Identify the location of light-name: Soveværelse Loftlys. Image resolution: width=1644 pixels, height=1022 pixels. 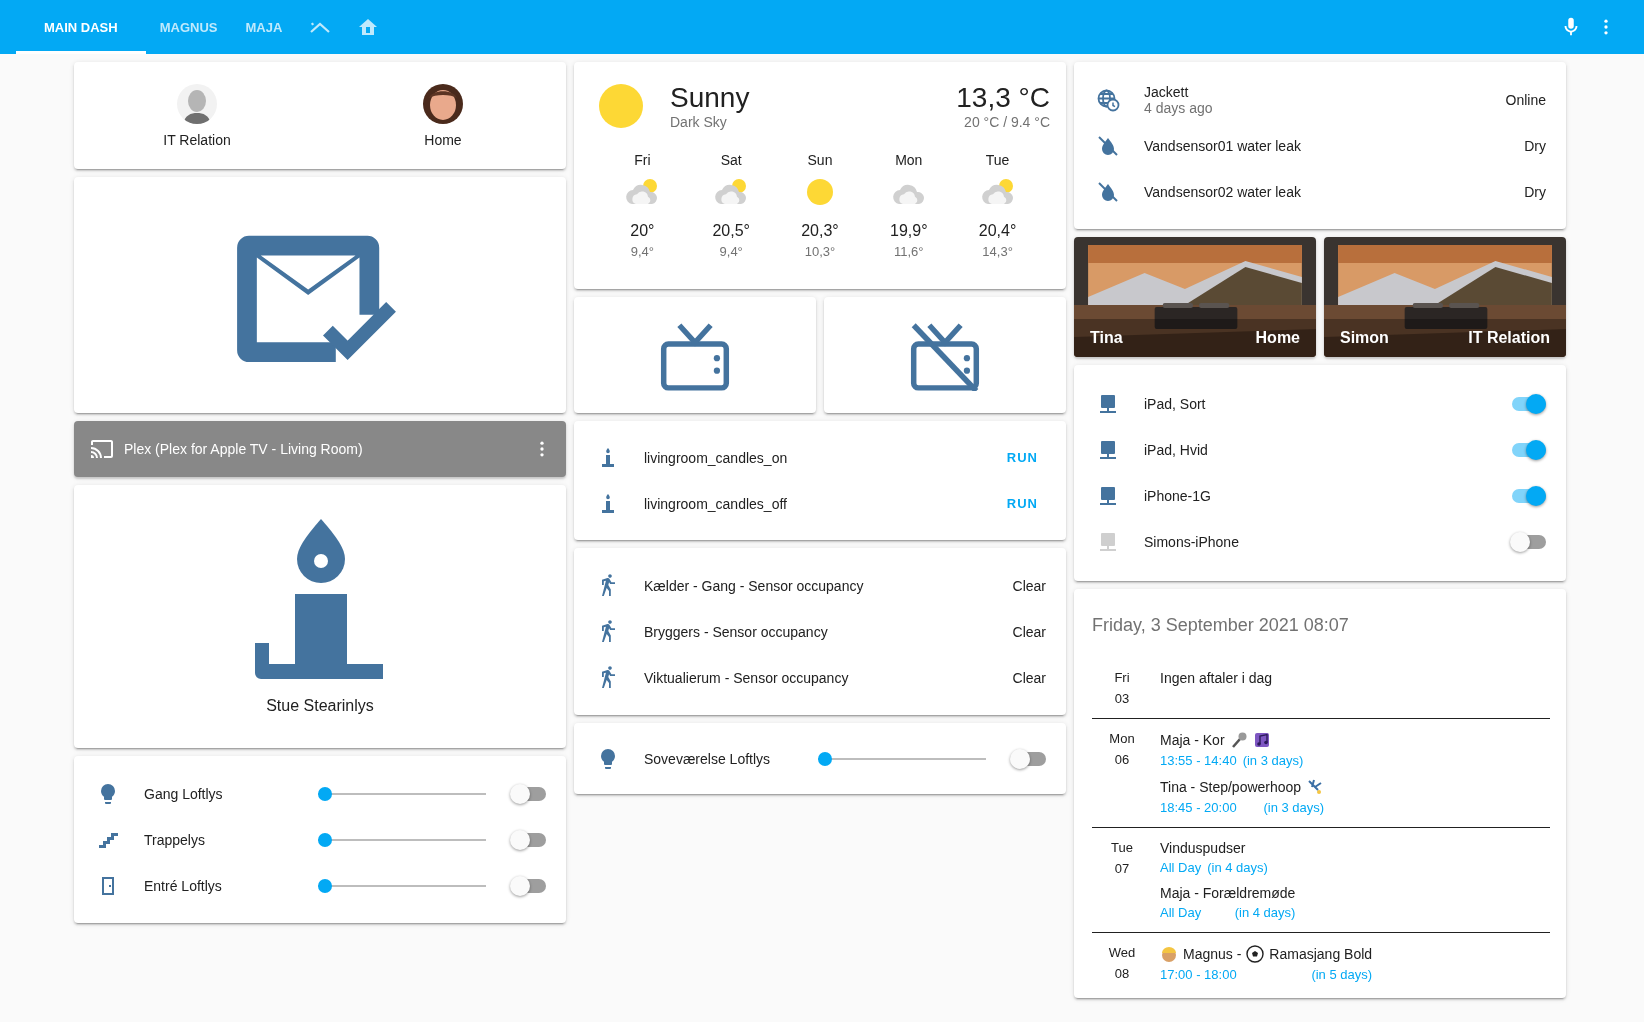
(708, 758).